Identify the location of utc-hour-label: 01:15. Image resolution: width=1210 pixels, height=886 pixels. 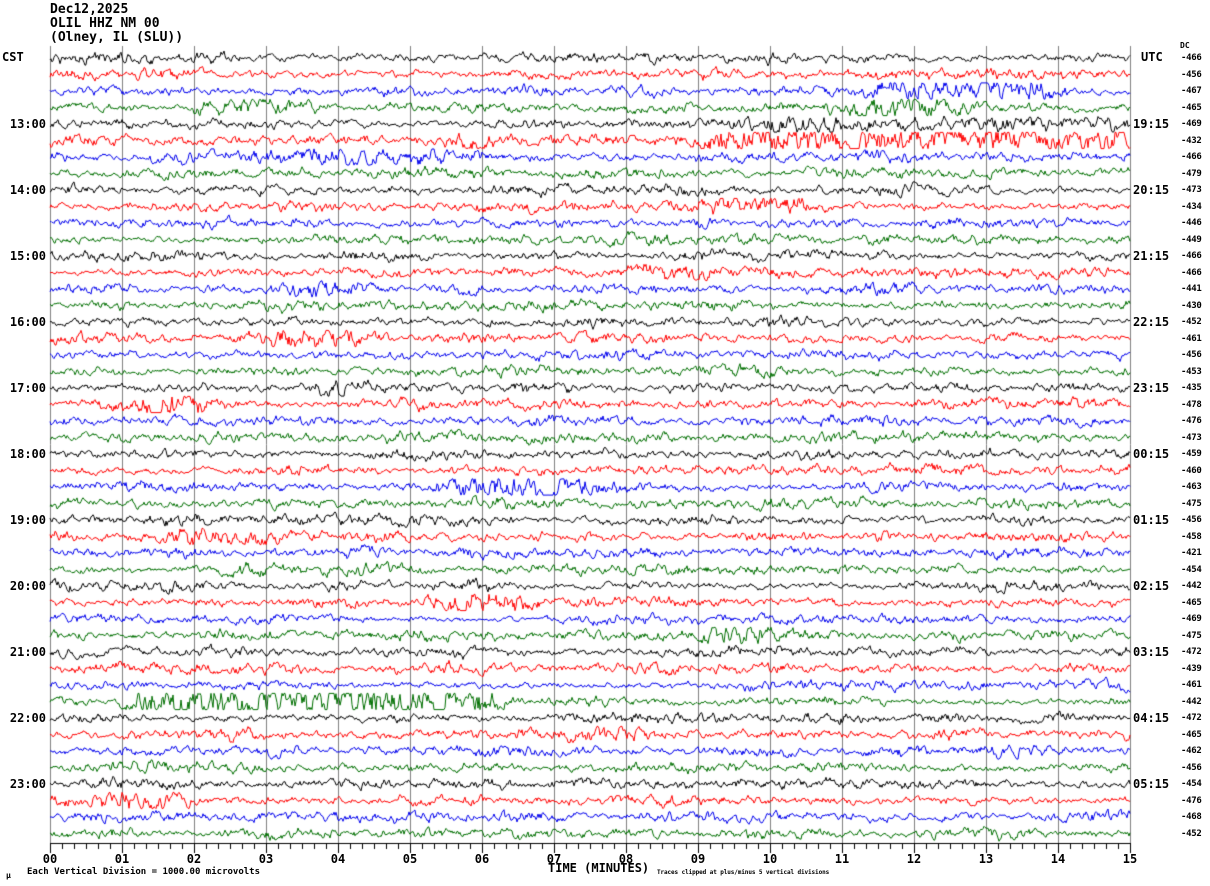
(1151, 520).